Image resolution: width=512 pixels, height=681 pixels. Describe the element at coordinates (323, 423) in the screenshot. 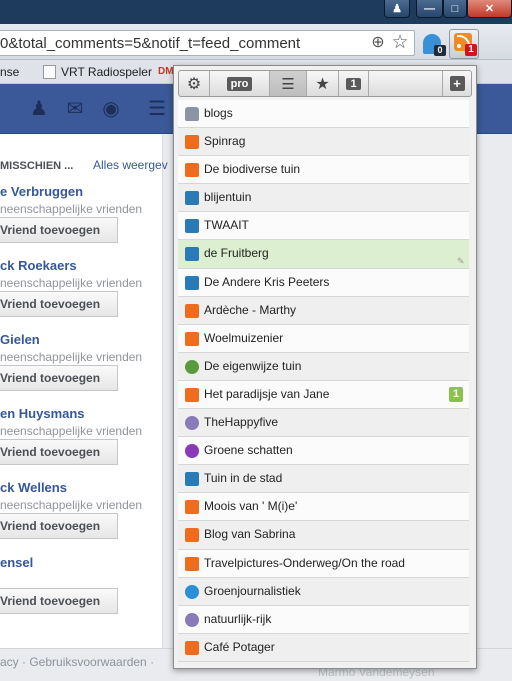

I see `feed-item: TheHappyfive` at that location.